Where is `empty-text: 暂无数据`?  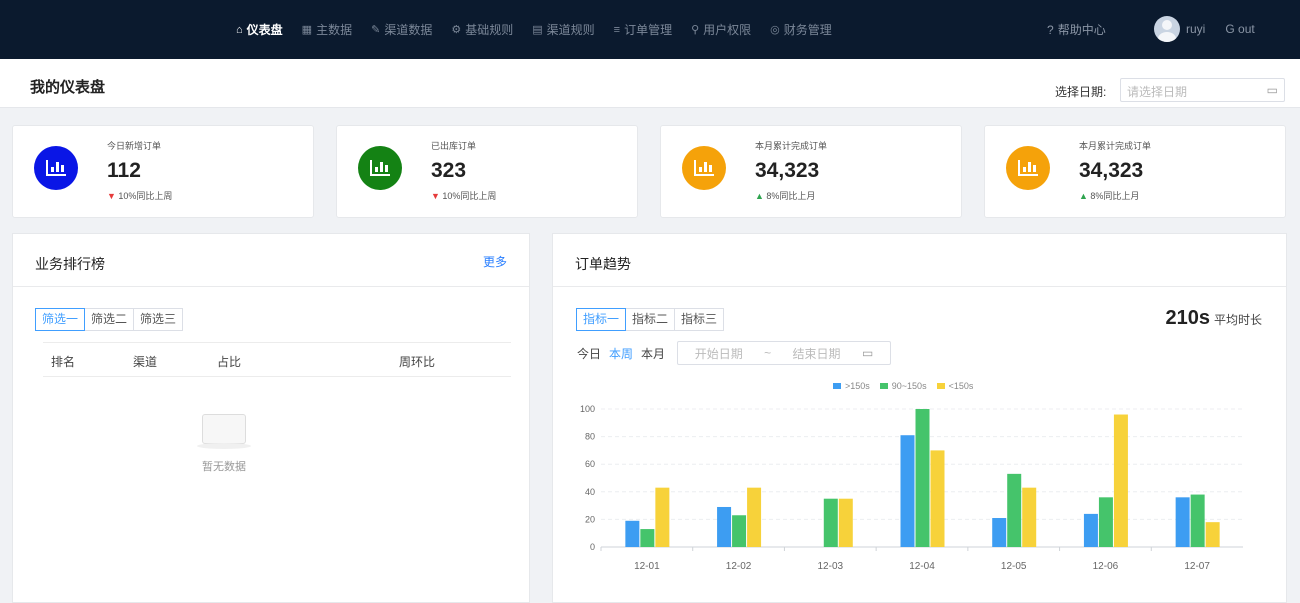 empty-text: 暂无数据 is located at coordinates (224, 467).